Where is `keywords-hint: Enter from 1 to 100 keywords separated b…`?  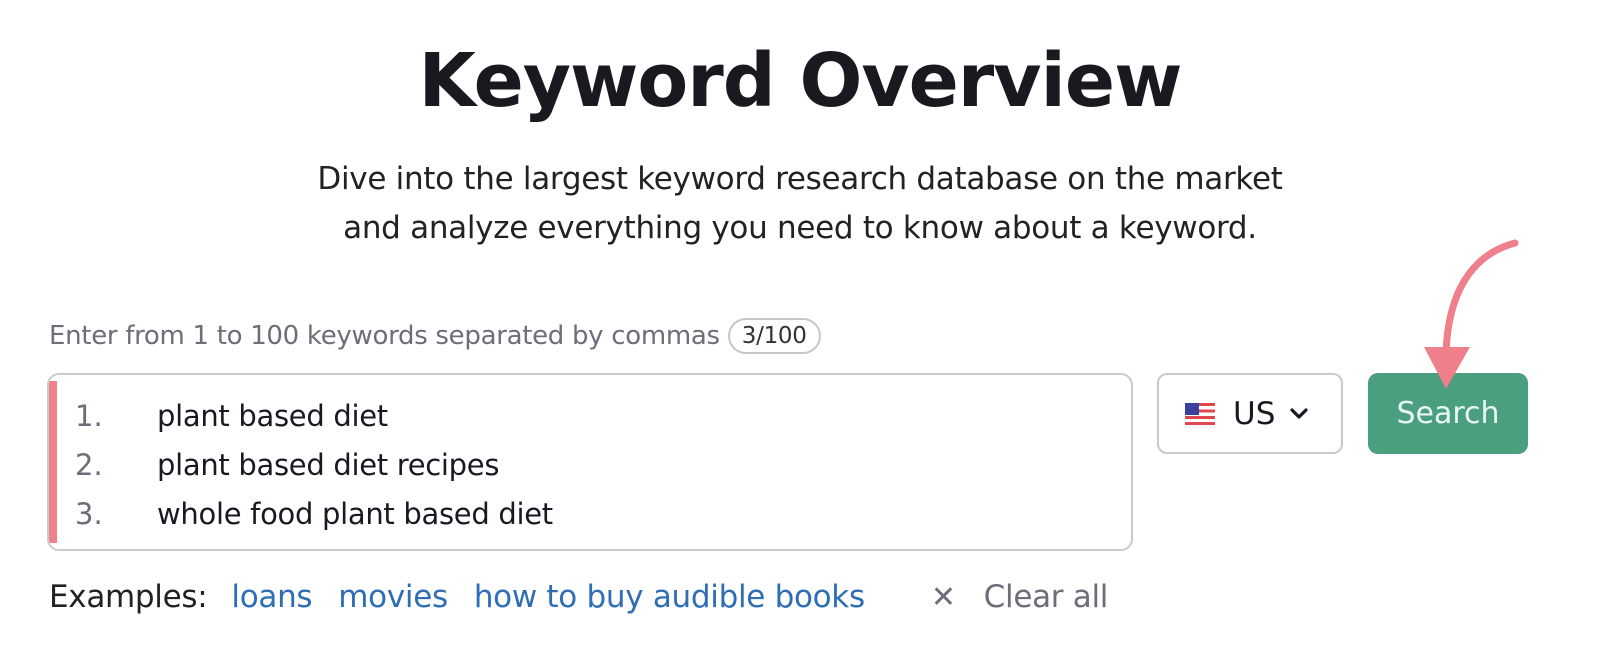 keywords-hint: Enter from 1 to 100 keywords separated b… is located at coordinates (384, 336).